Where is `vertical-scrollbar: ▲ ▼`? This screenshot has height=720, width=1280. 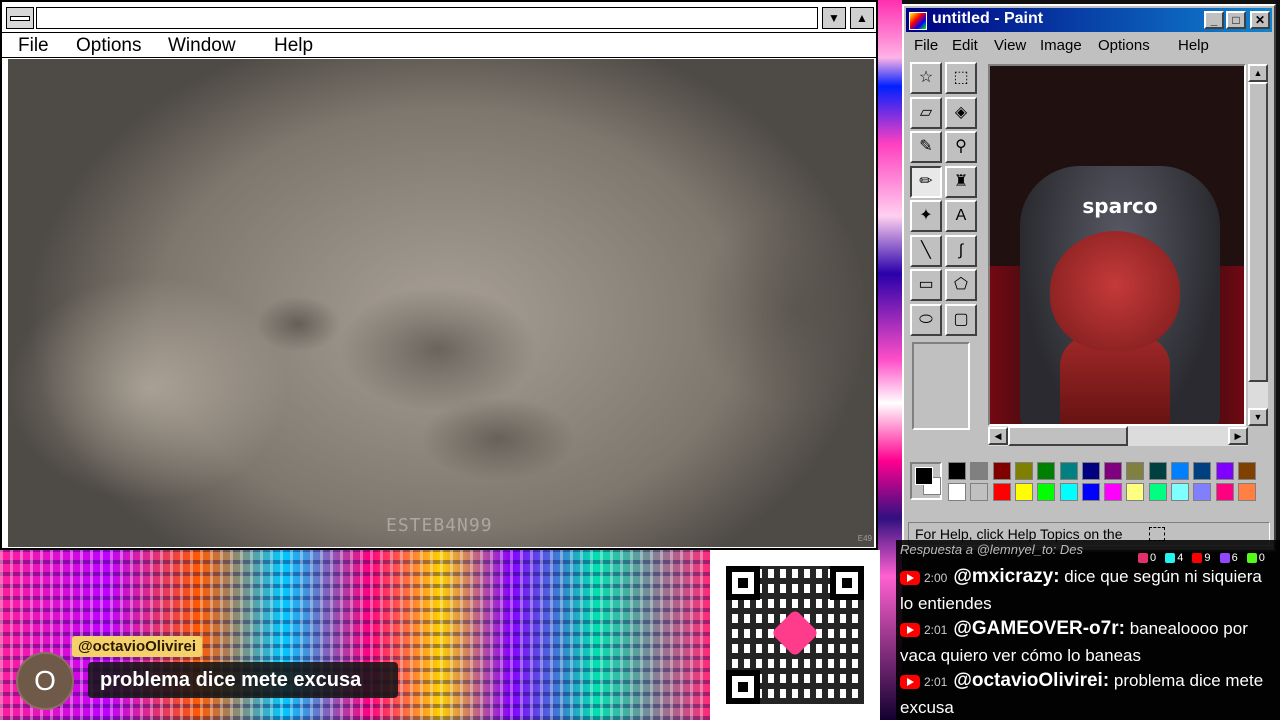 vertical-scrollbar: ▲ ▼ is located at coordinates (1258, 245).